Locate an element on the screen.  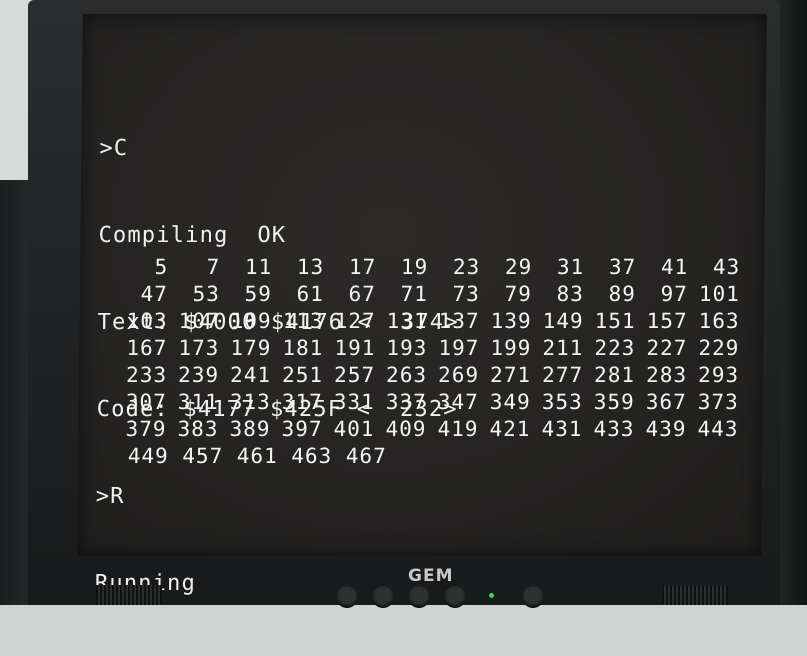
prime-value: 37 is located at coordinates (622, 267).